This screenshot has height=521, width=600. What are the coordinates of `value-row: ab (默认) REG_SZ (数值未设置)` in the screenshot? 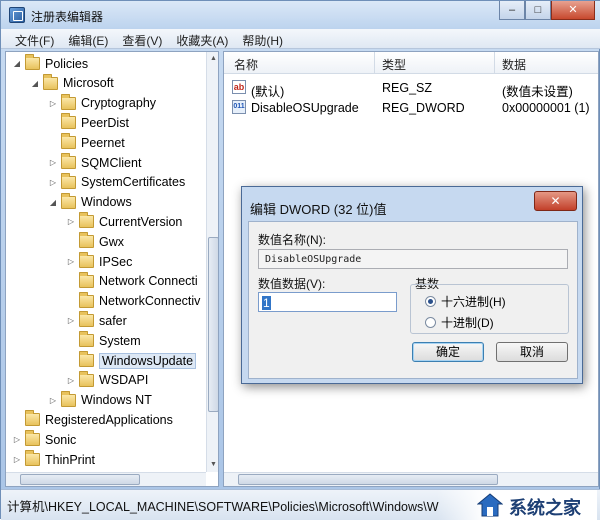 It's located at (411, 88).